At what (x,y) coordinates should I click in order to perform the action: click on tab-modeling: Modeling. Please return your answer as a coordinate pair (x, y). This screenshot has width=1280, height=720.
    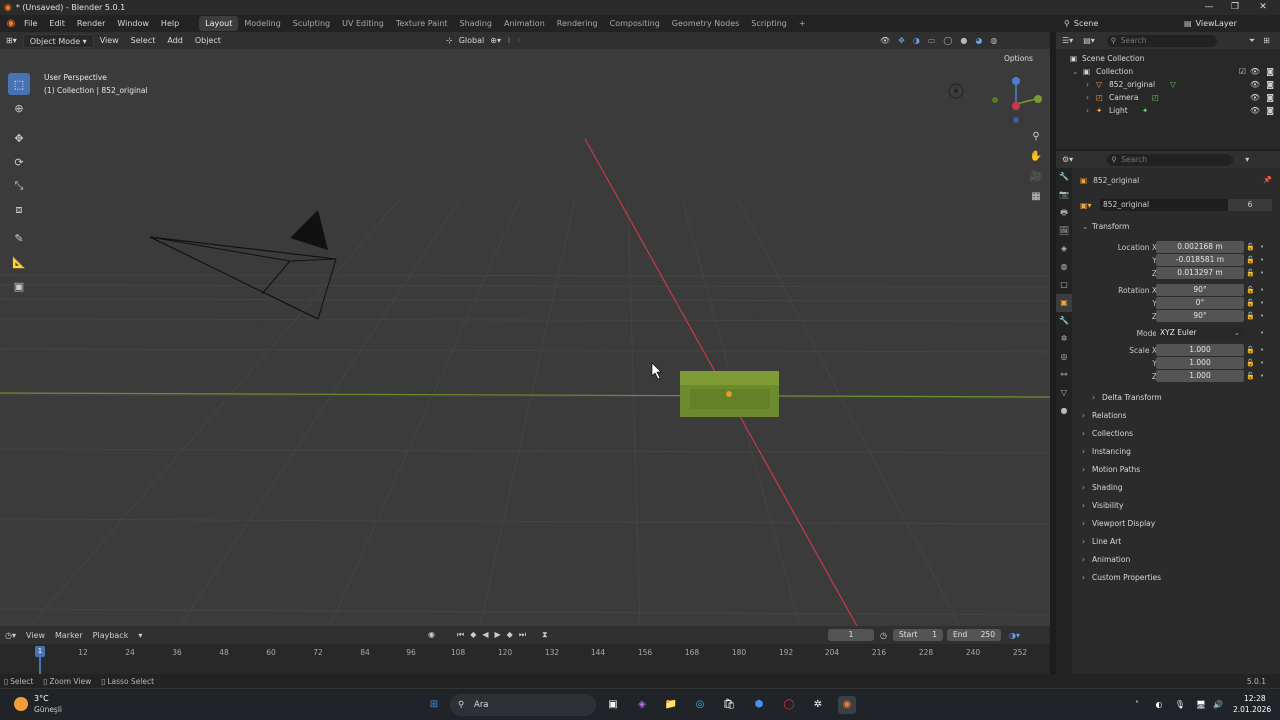
    Looking at the image, I should click on (262, 23).